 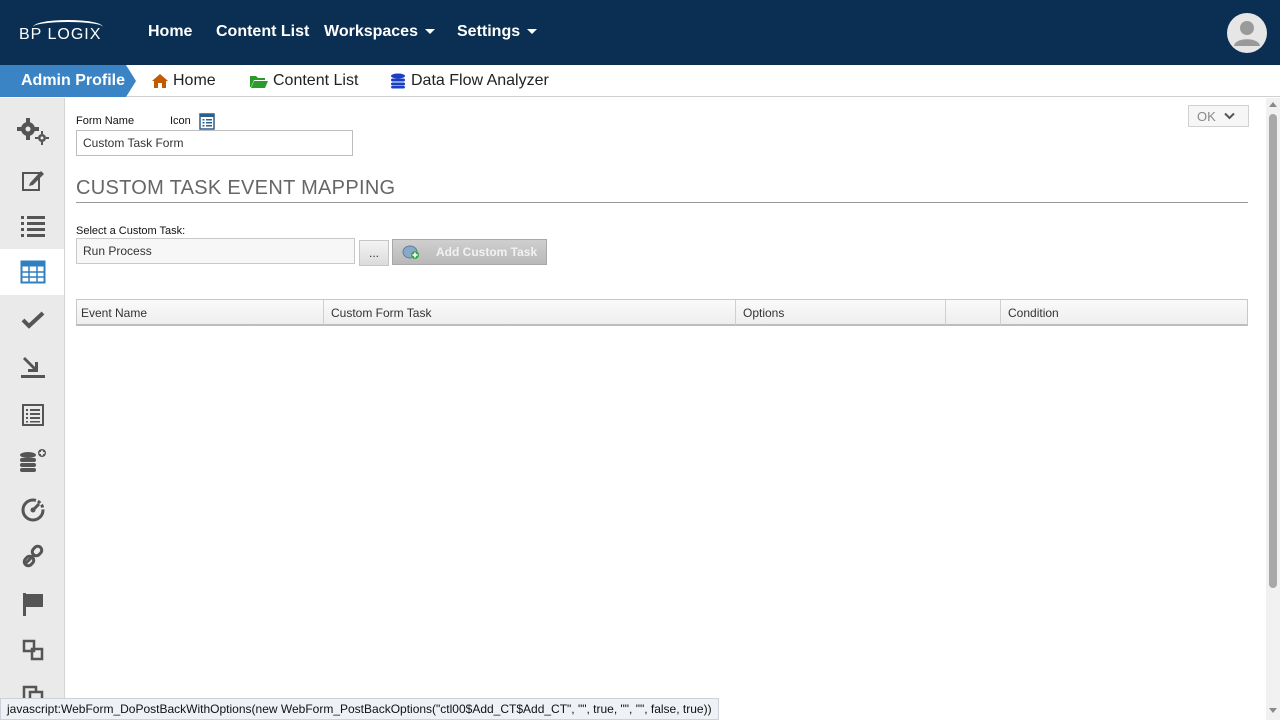 I want to click on breadcrumb-content-list: Content List, so click(x=303, y=81).